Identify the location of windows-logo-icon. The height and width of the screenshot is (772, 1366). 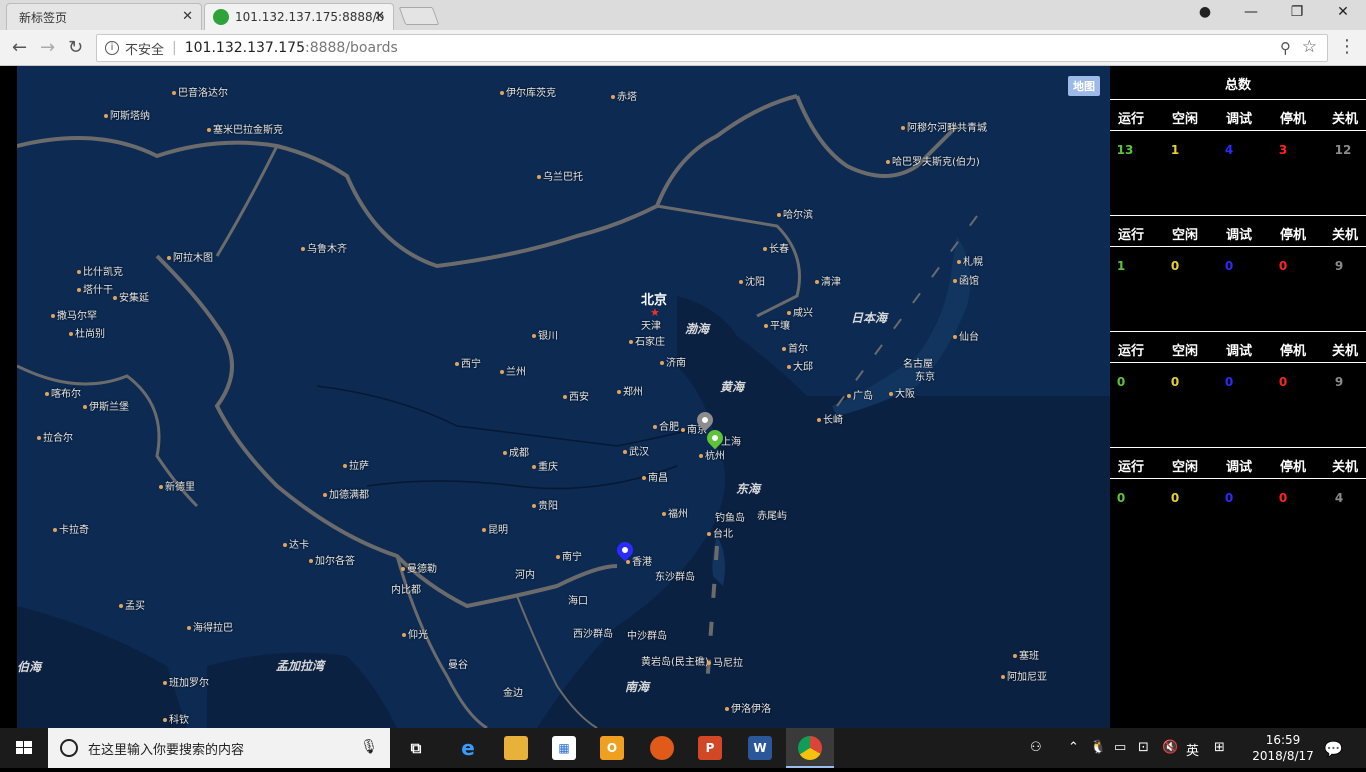
(24, 747).